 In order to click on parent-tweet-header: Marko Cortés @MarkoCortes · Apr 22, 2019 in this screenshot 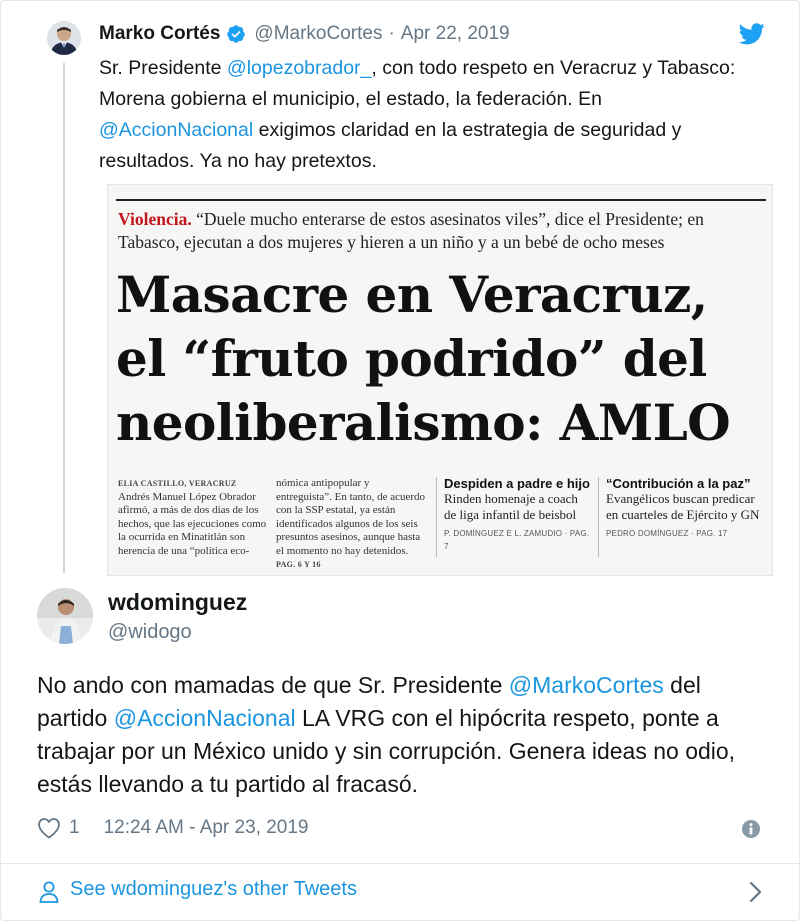, I will do `click(304, 34)`.